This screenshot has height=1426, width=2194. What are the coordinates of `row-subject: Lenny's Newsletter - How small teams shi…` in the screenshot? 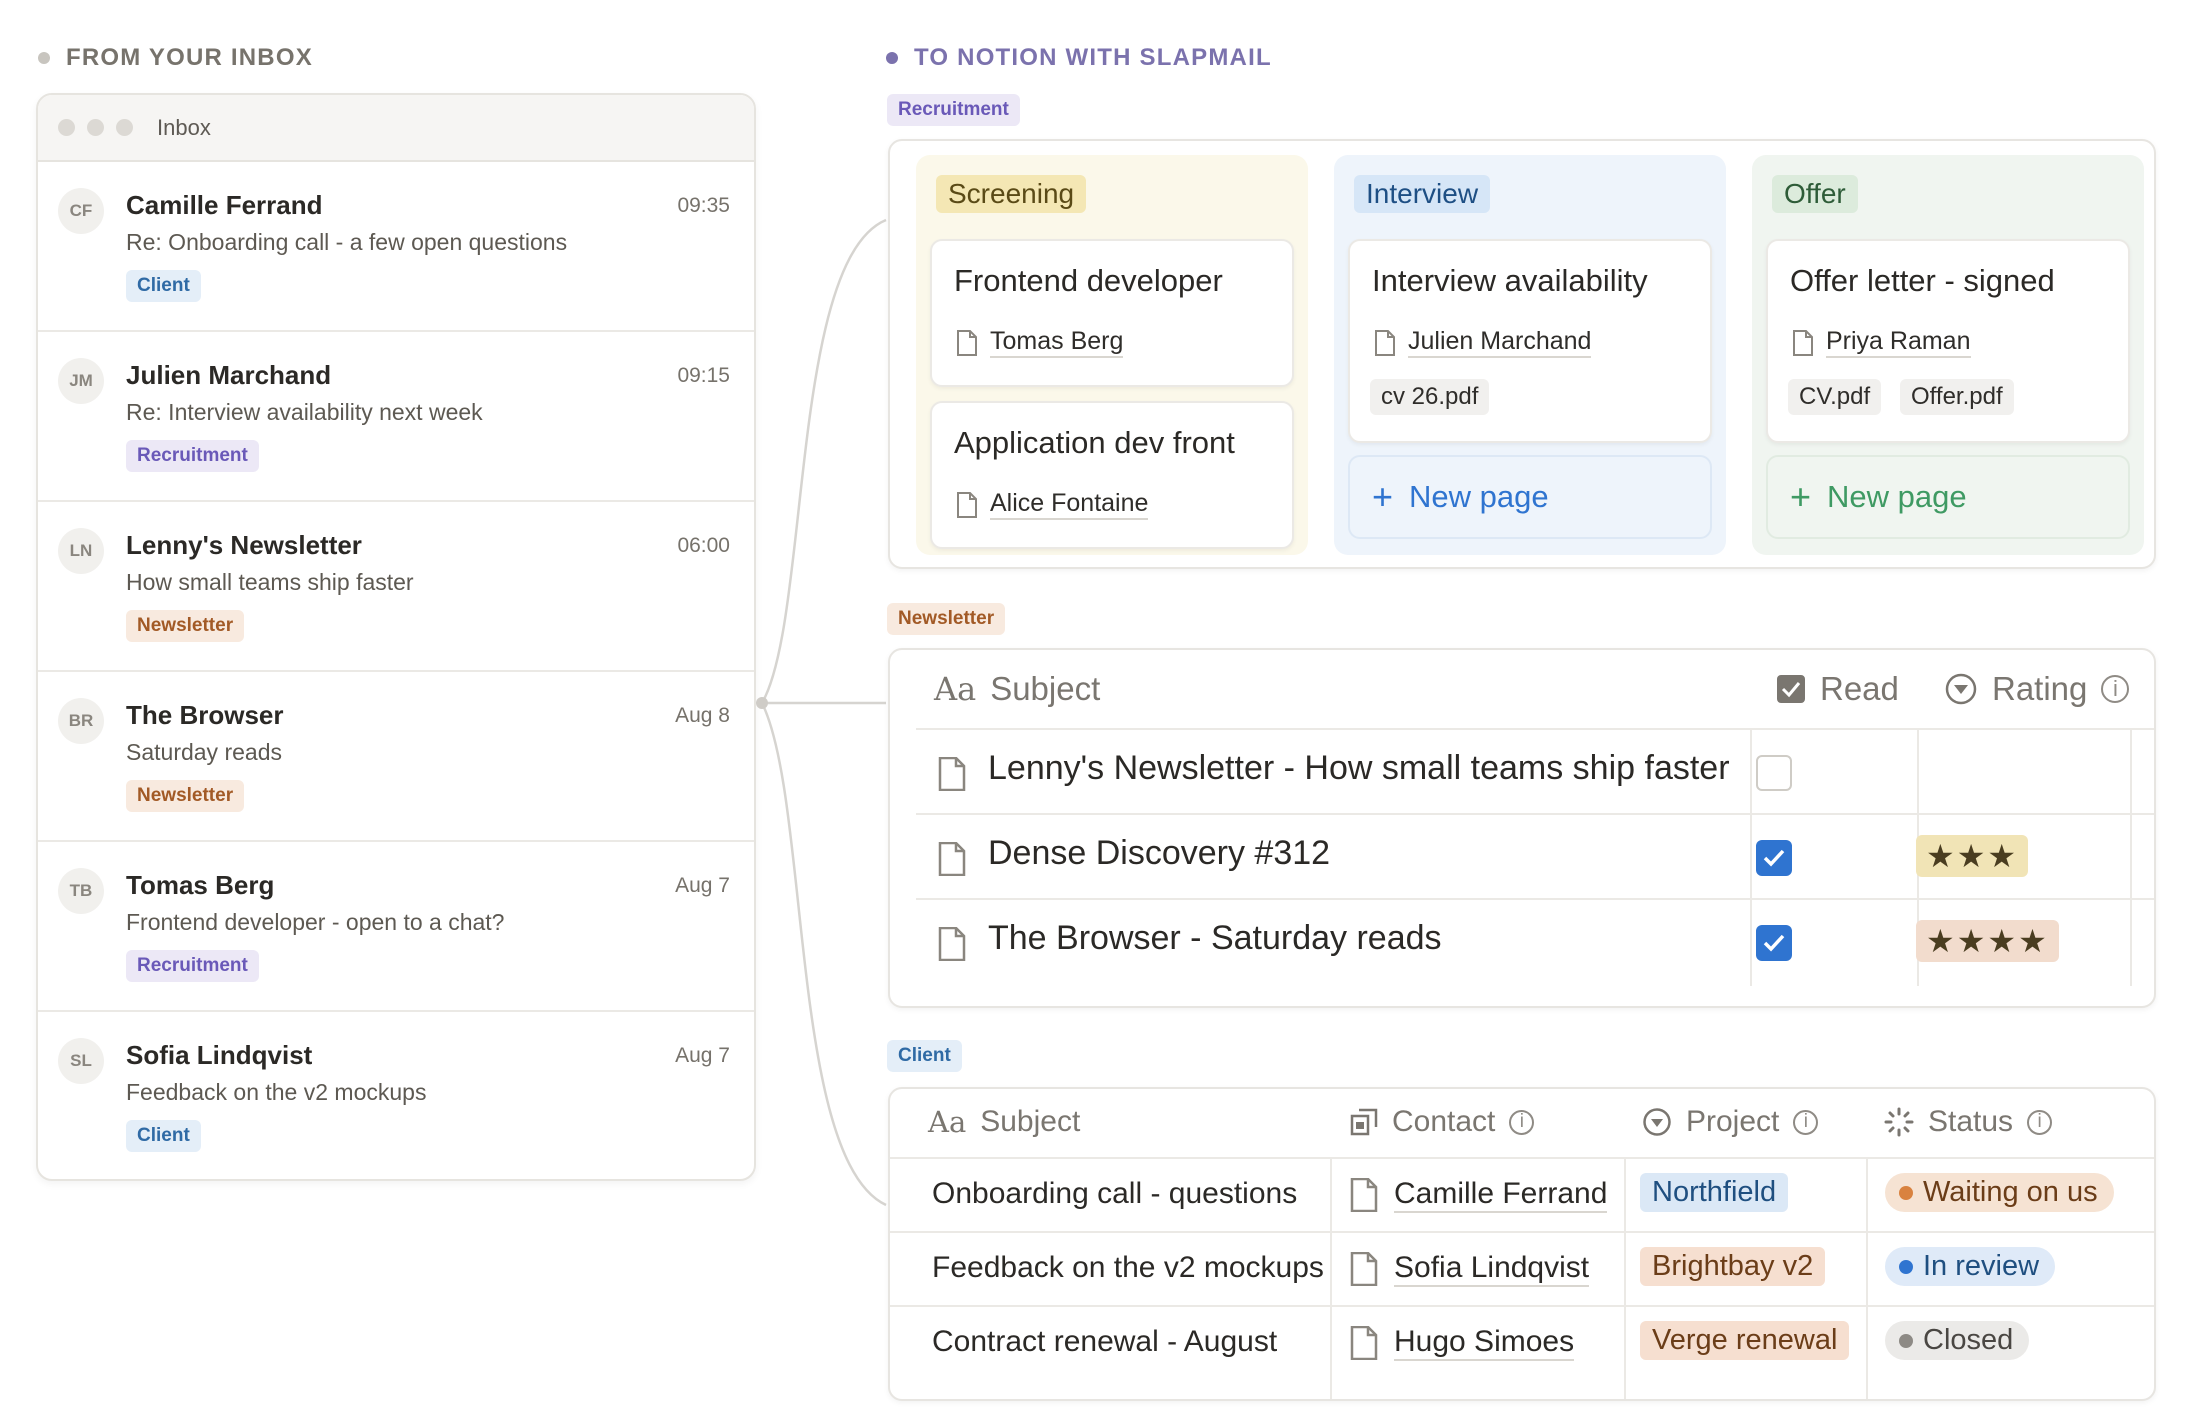 It's located at (1359, 768).